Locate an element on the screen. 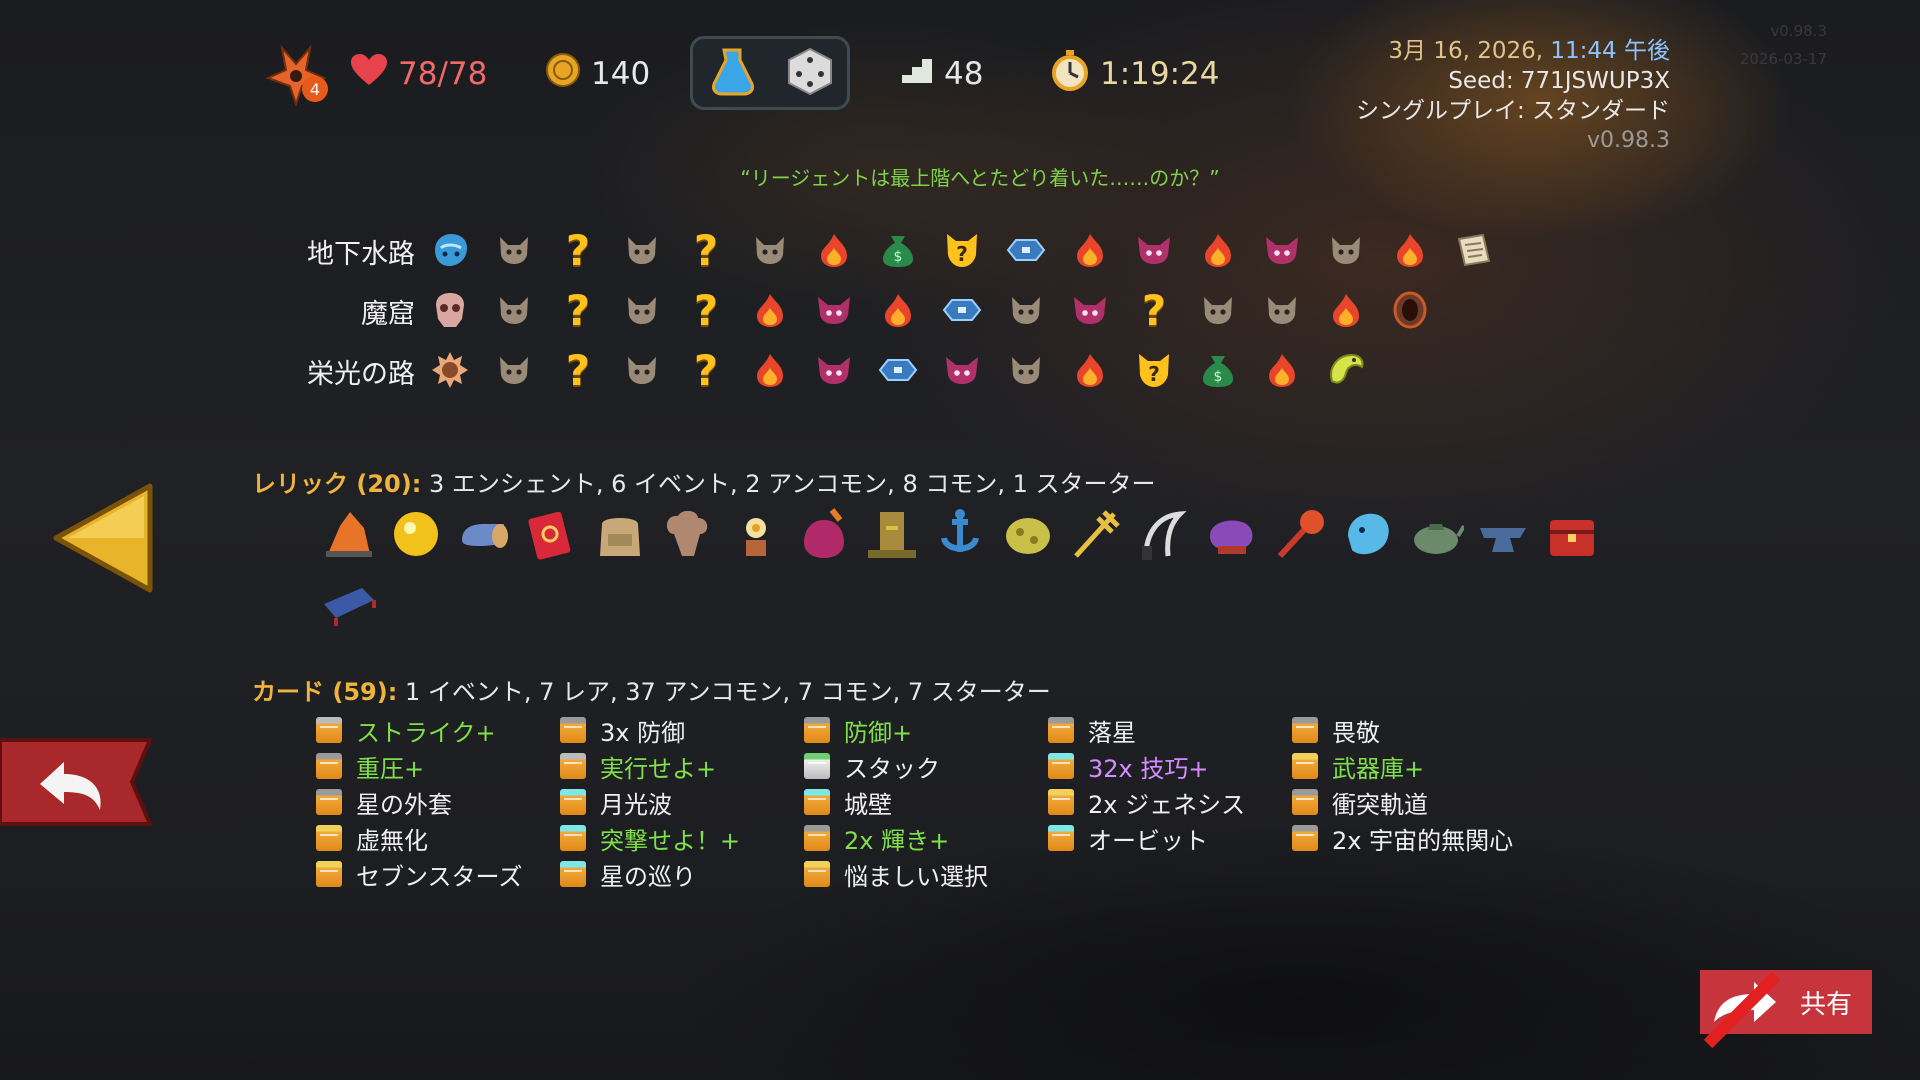  card-entry: 虚無化 is located at coordinates (372, 838).